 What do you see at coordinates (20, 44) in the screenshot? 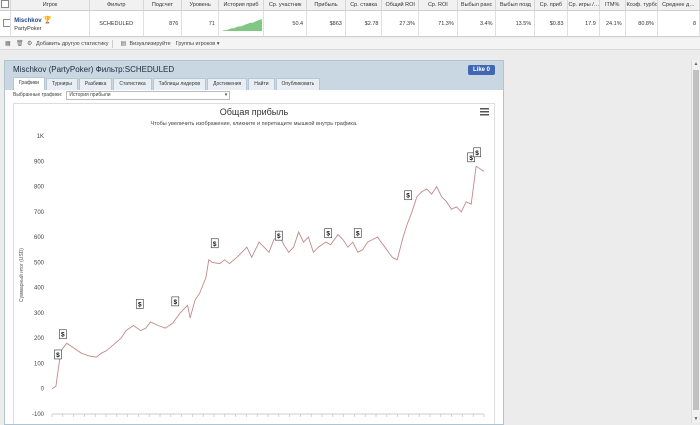
I see `delete-icon: 🗑` at bounding box center [20, 44].